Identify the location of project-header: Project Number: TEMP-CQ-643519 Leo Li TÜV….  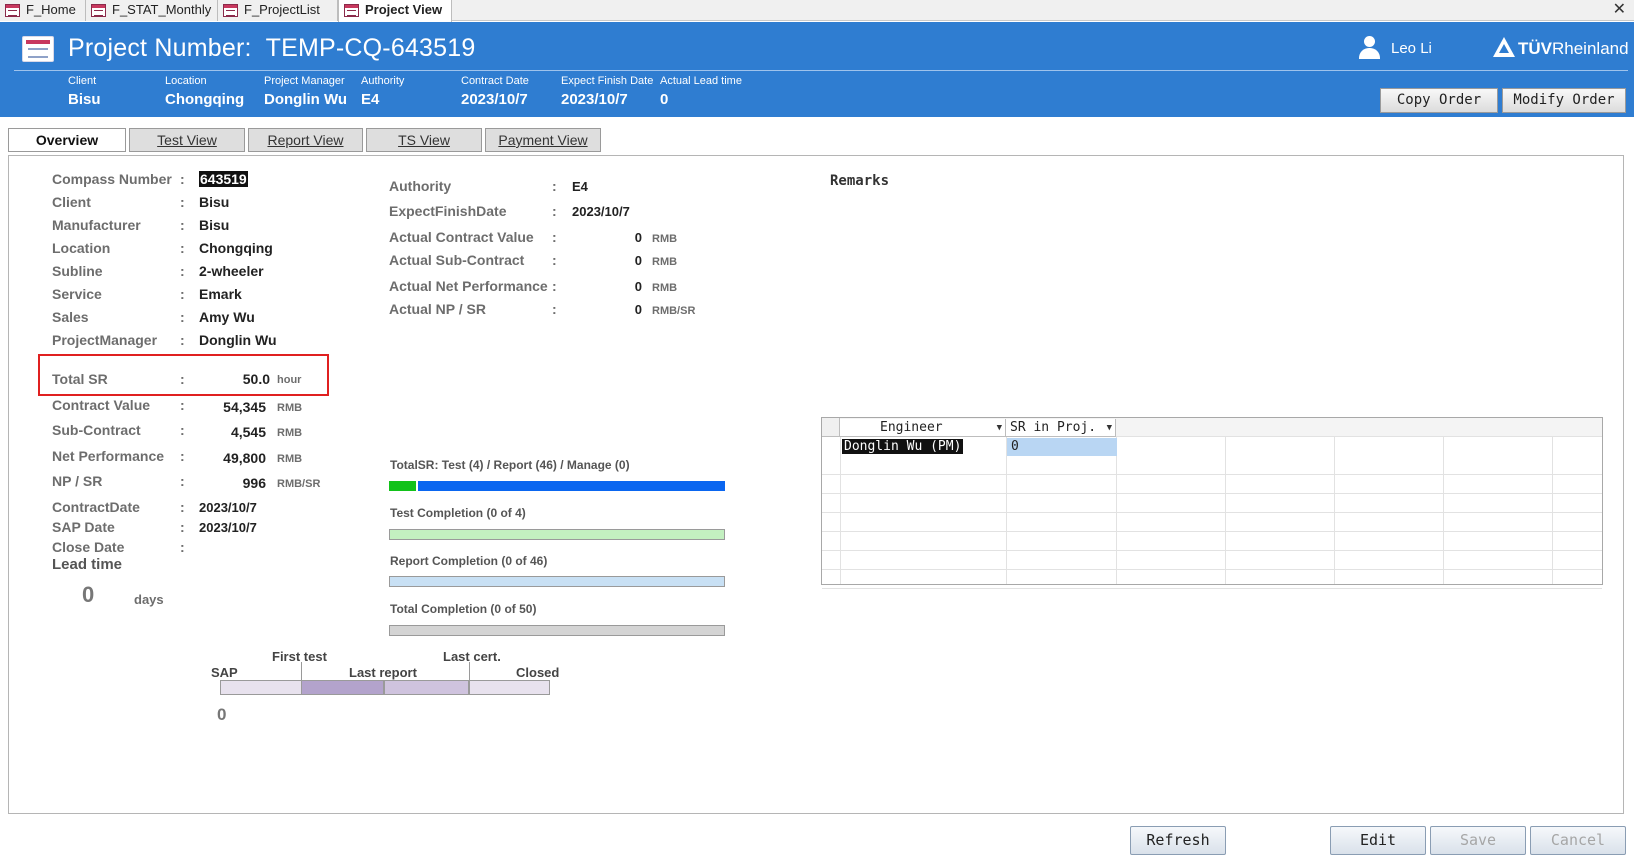
(817, 69).